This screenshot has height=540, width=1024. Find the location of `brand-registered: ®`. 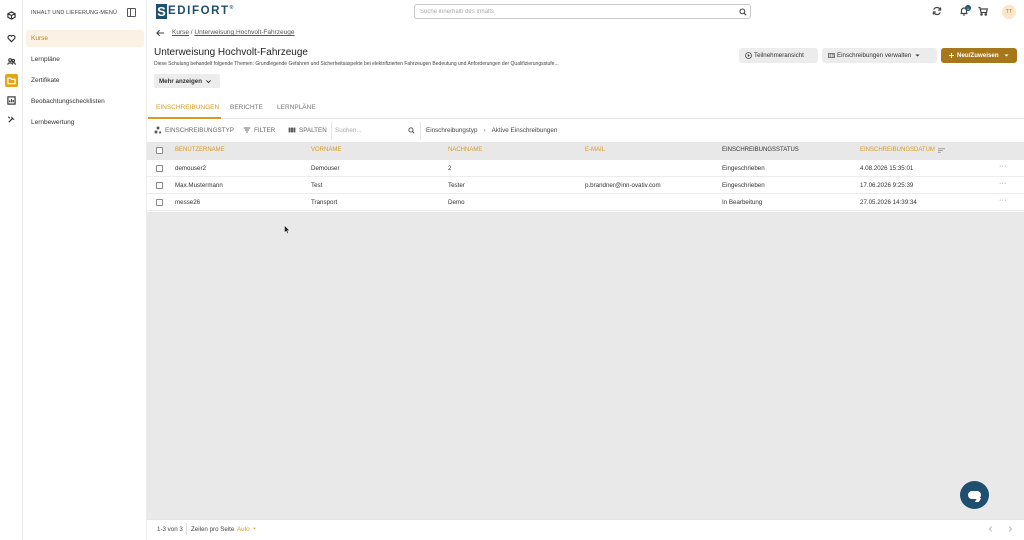

brand-registered: ® is located at coordinates (231, 8).